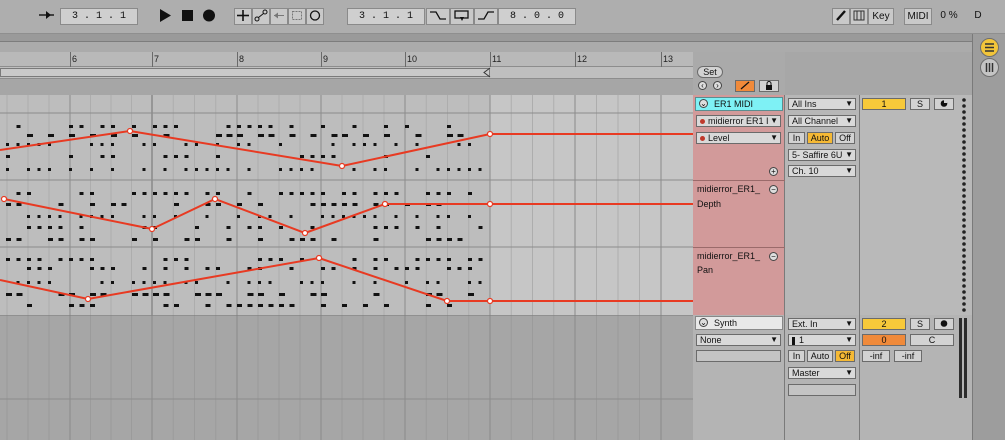 The width and height of the screenshot is (1005, 440). I want to click on punch-in-icon, so click(438, 16).